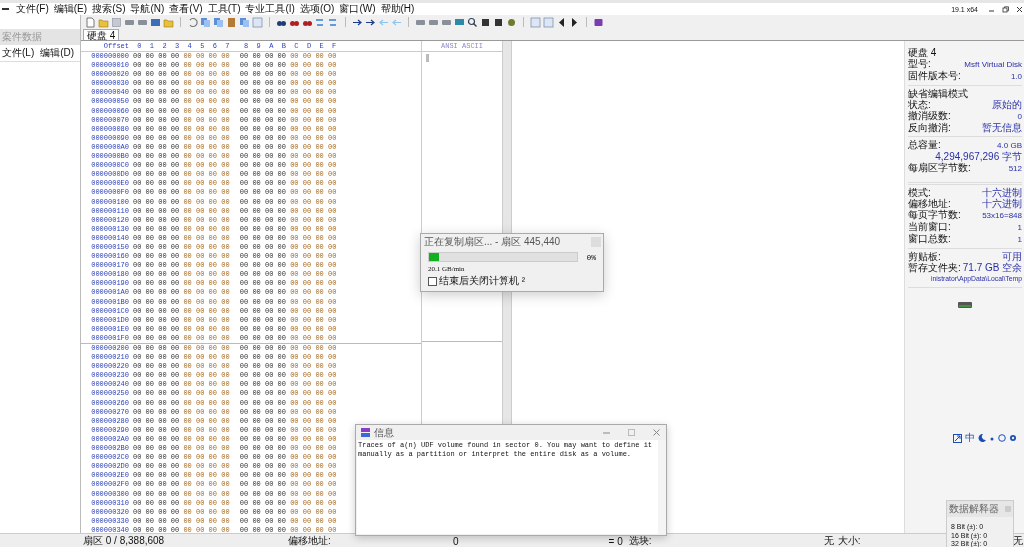 This screenshot has height=547, width=1024. Describe the element at coordinates (929, 226) in the screenshot. I see `info-label: 当前窗口:` at that location.